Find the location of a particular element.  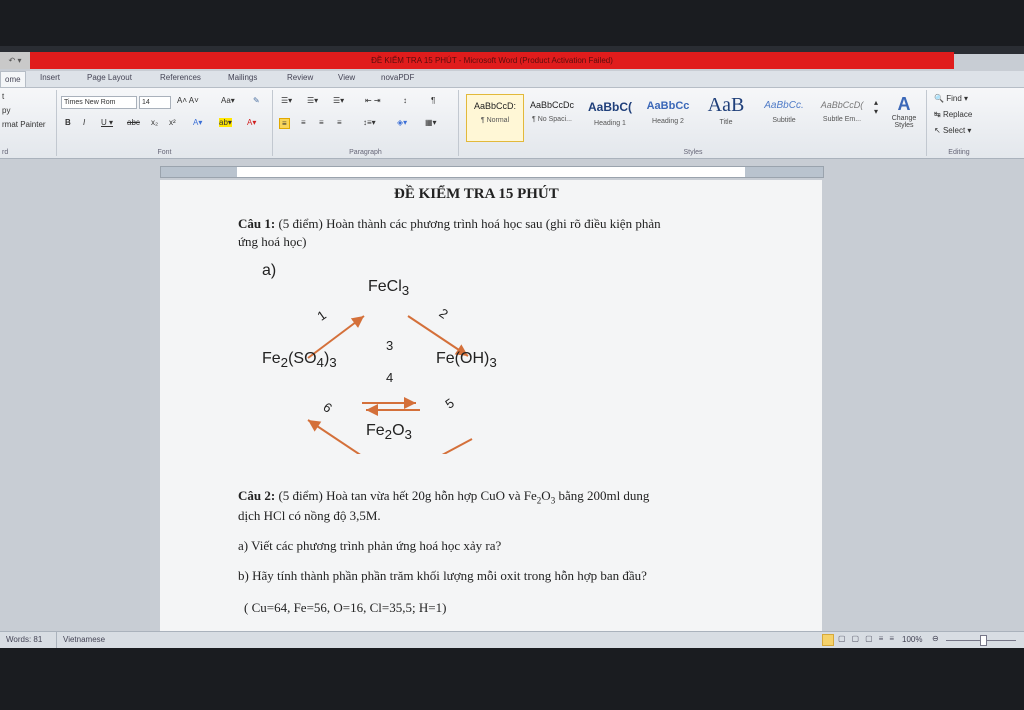

italic-button: I is located at coordinates (84, 122).